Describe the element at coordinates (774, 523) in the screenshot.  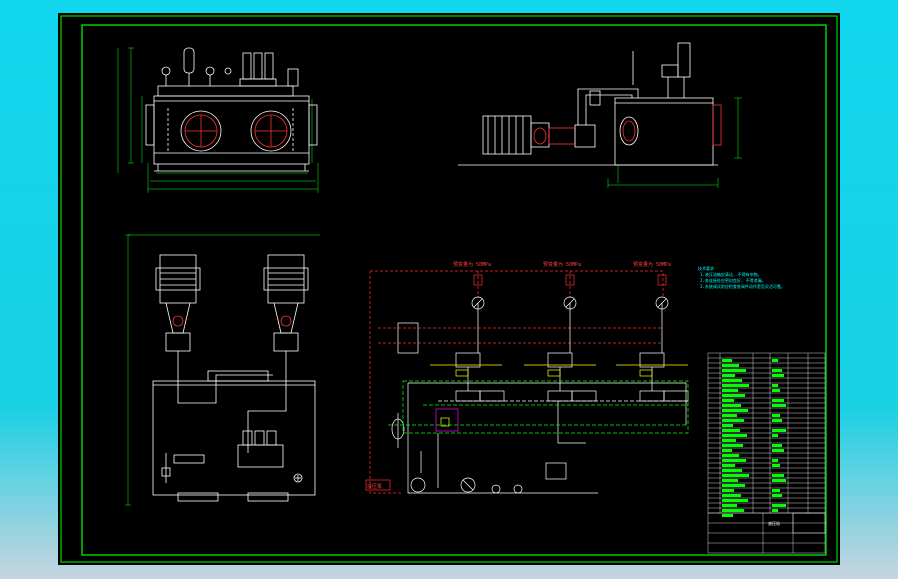
I see `title-block-name: 液压站` at that location.